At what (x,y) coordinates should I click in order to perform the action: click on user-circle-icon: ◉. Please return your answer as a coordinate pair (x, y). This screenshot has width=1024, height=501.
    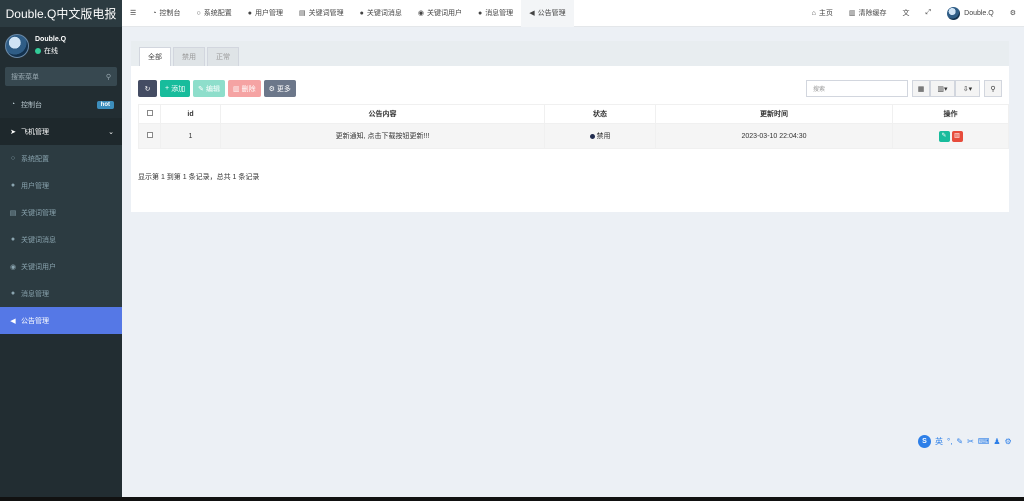
    Looking at the image, I should click on (13, 267).